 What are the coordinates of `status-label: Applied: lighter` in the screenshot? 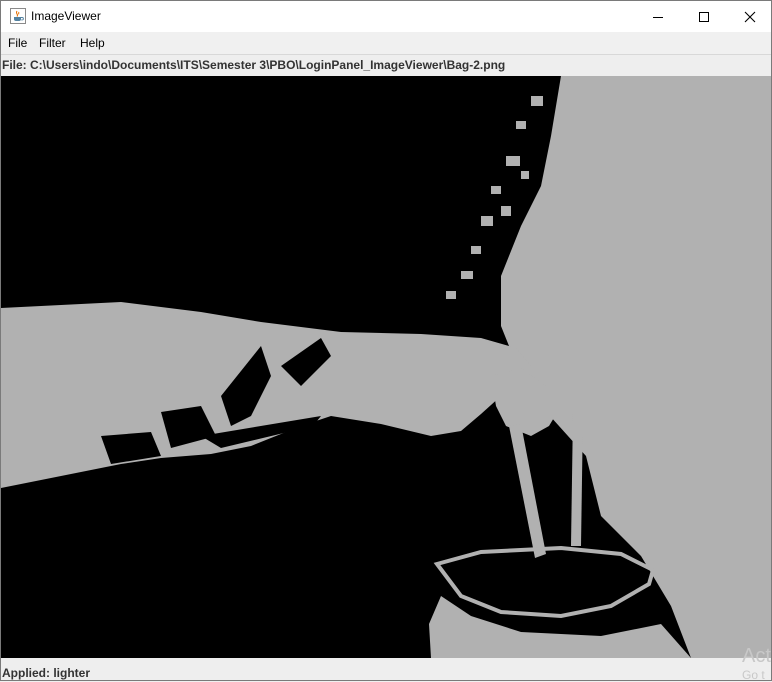 It's located at (46, 673).